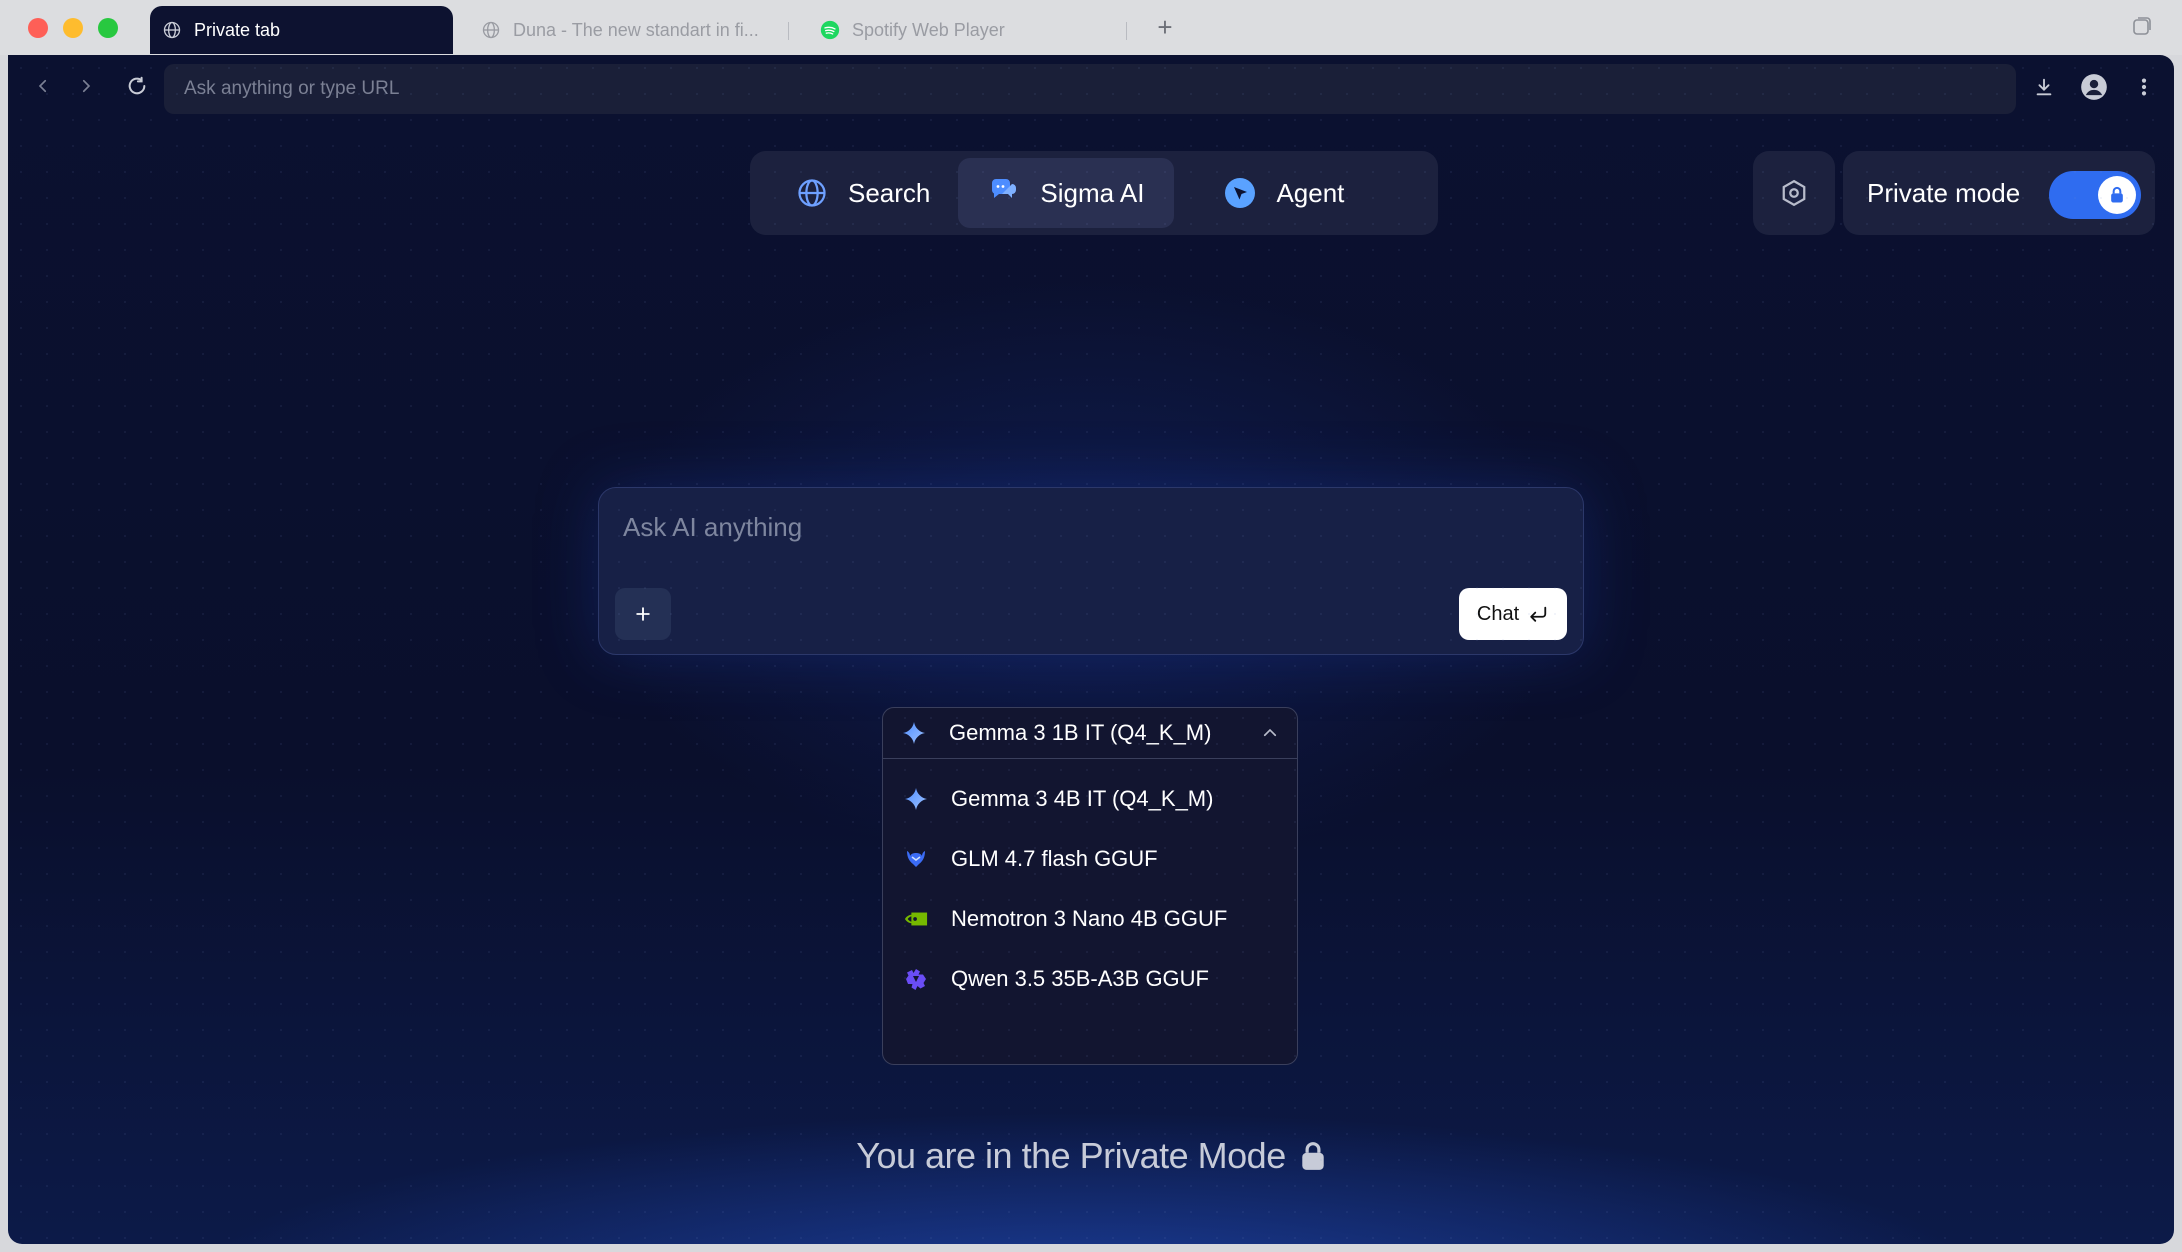  What do you see at coordinates (86, 86) in the screenshot?
I see `forward-button` at bounding box center [86, 86].